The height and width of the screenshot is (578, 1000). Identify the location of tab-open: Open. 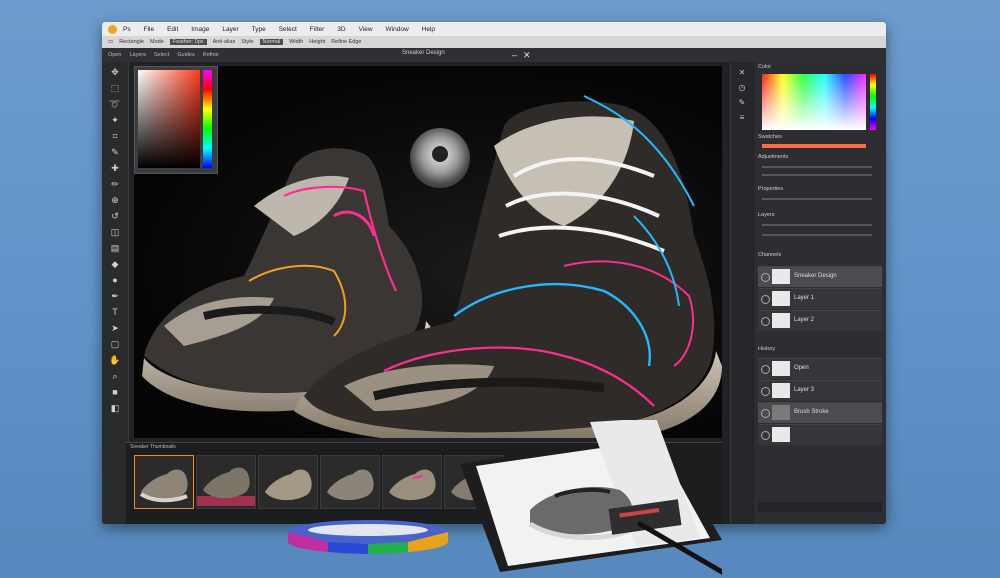
(114, 55).